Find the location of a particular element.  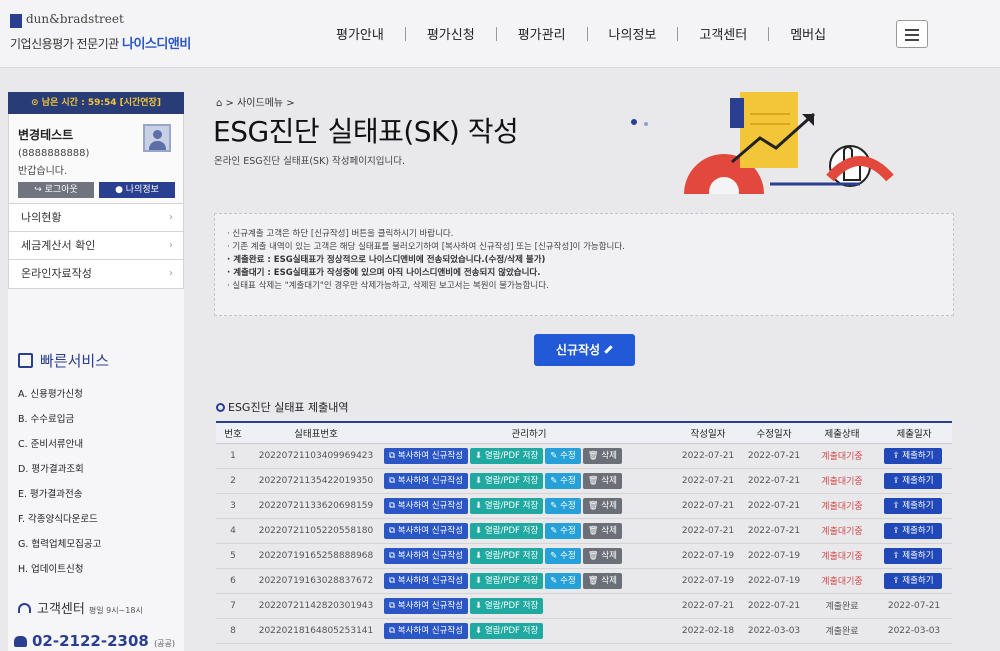

nav-item-eval-guide: 평가안내 is located at coordinates (360, 33).